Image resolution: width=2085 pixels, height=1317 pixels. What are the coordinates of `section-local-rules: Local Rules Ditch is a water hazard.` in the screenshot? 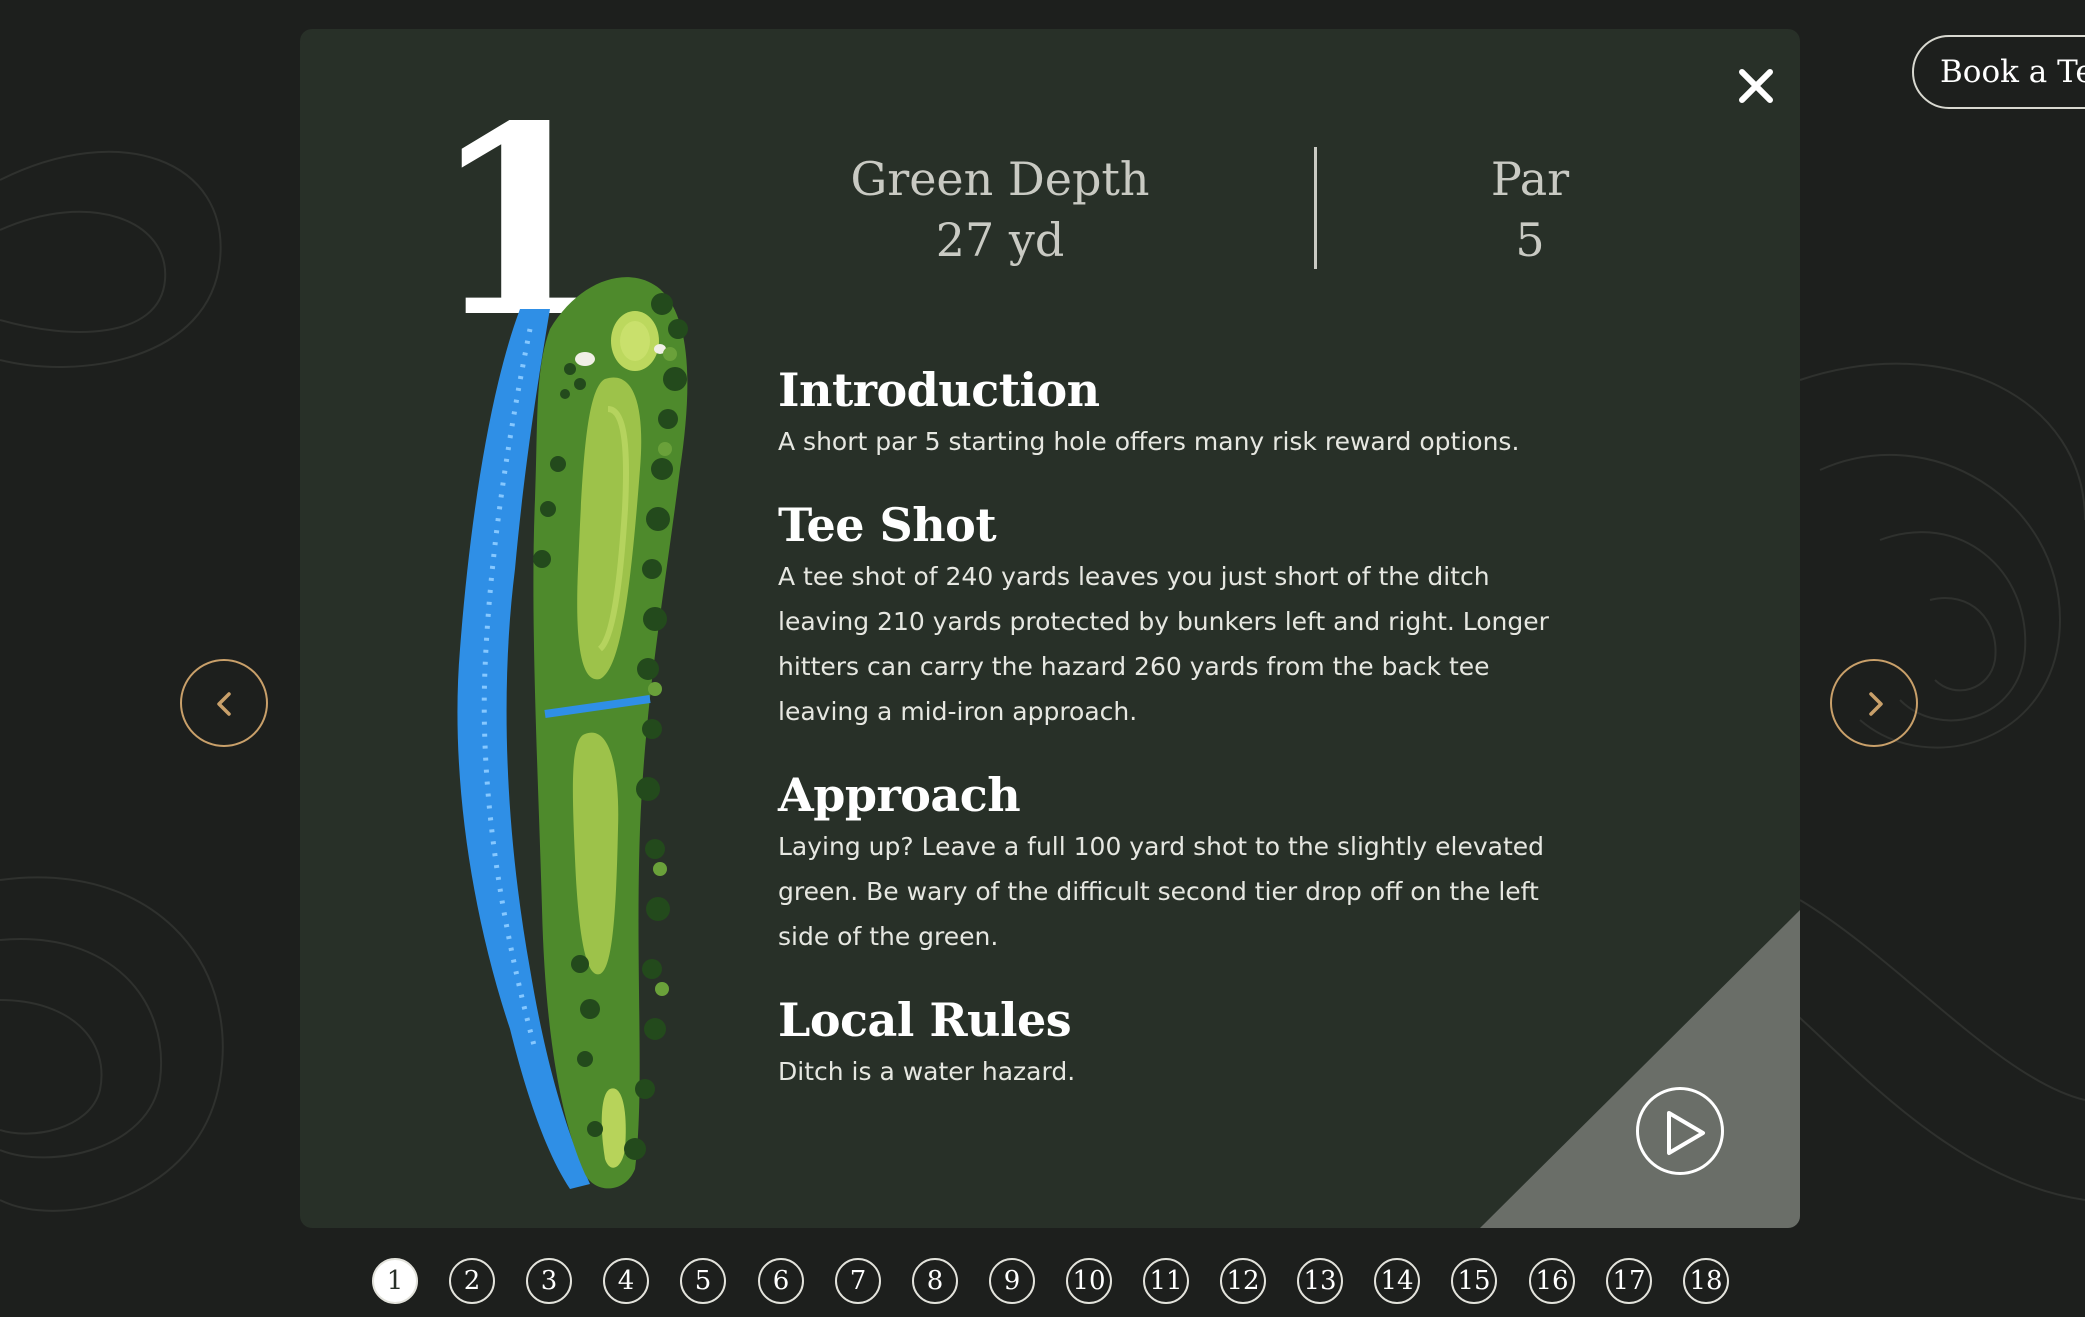 It's located at (926, 1042).